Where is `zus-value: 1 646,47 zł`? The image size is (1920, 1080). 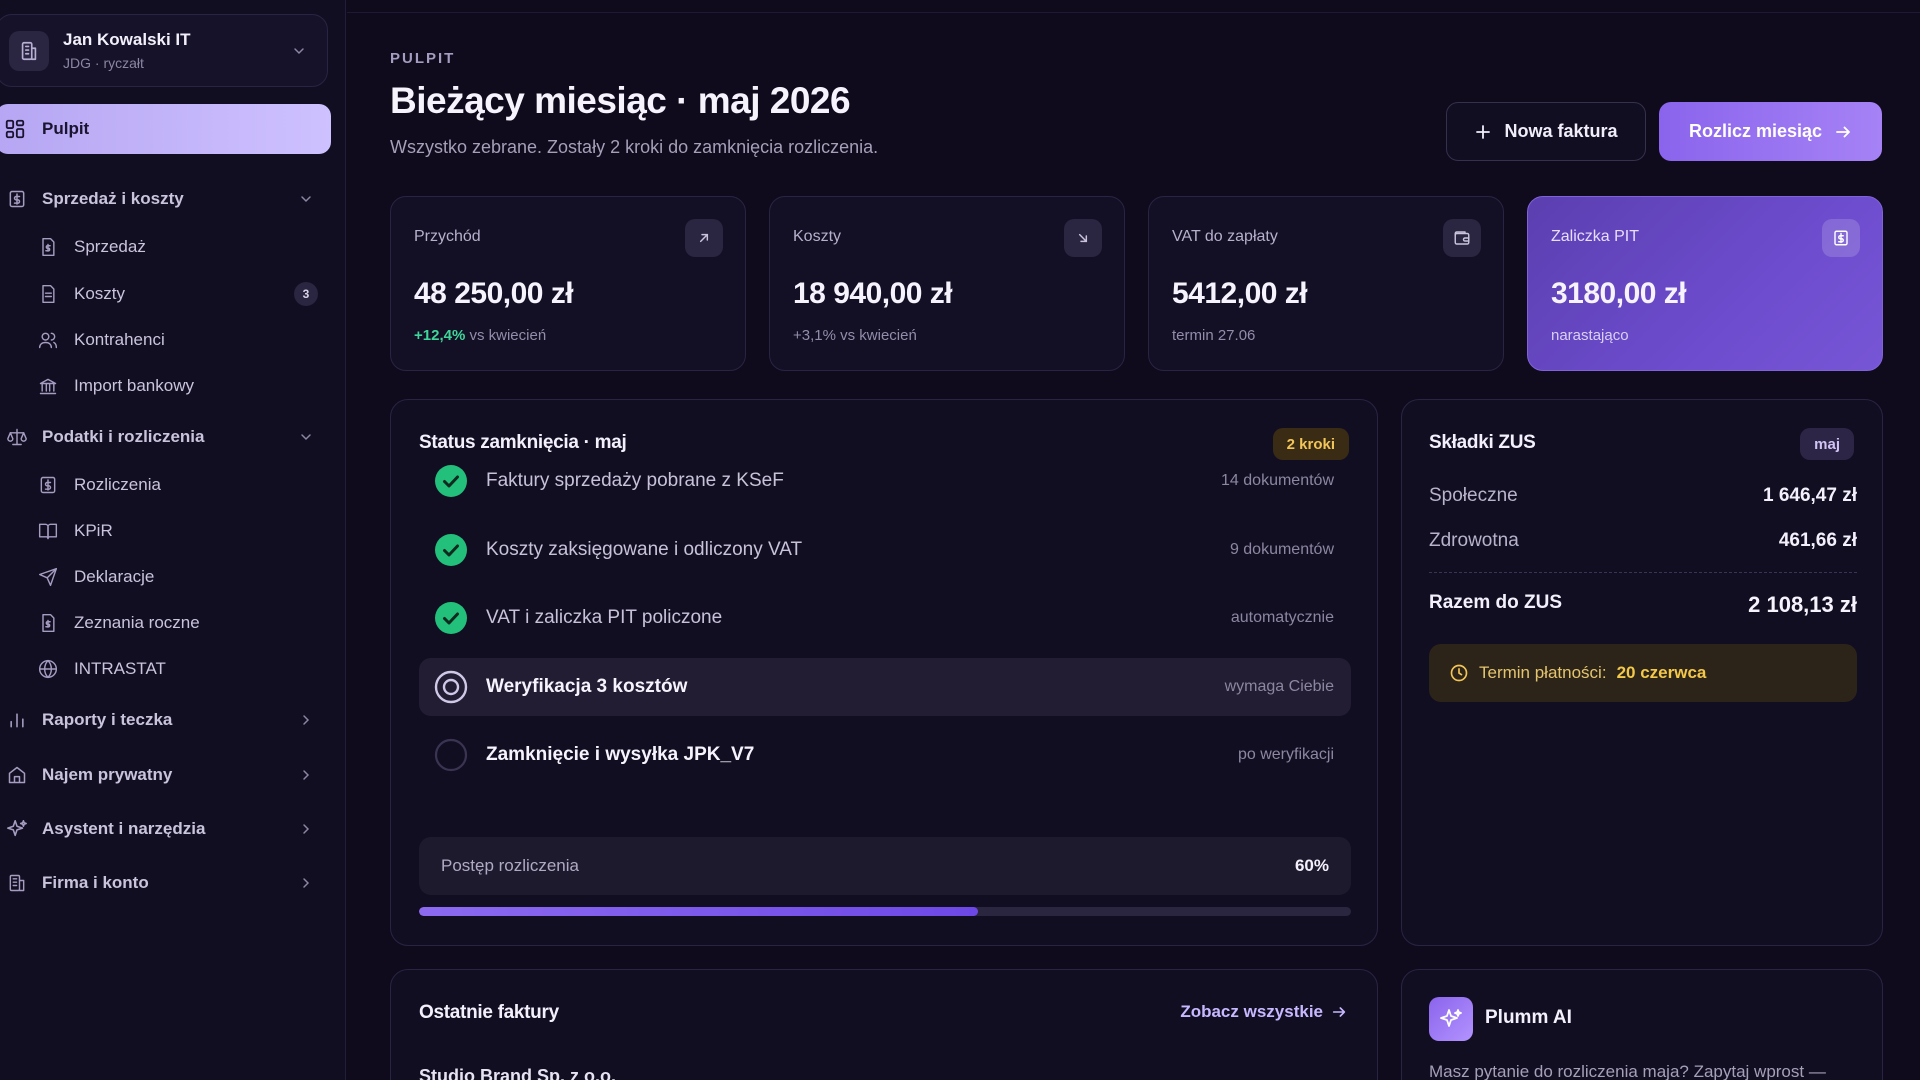 zus-value: 1 646,47 zł is located at coordinates (1809, 495).